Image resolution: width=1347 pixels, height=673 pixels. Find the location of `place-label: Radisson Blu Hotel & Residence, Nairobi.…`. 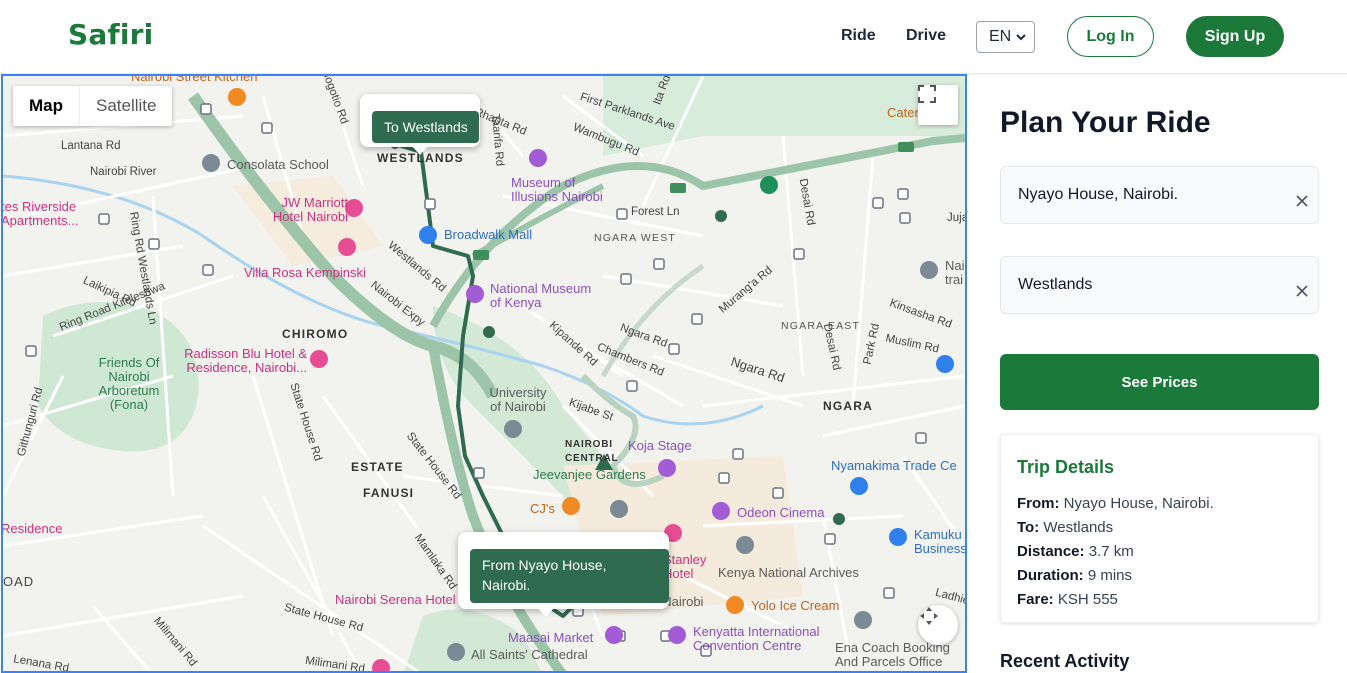

place-label: Radisson Blu Hotel & Residence, Nairobi.… is located at coordinates (237, 361).